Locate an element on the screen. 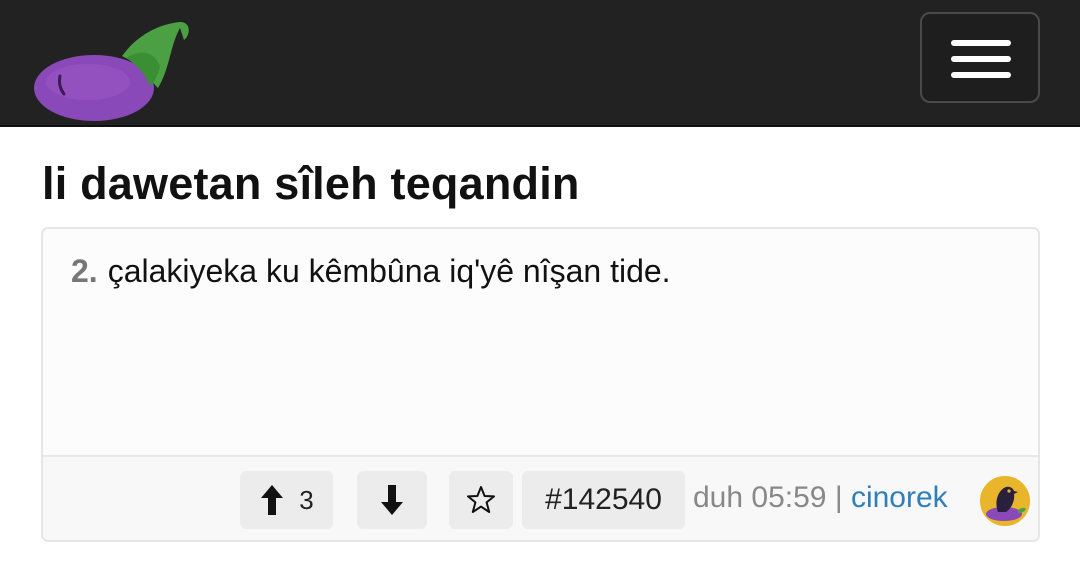 The image size is (1080, 563). star-outline-icon is located at coordinates (481, 499).